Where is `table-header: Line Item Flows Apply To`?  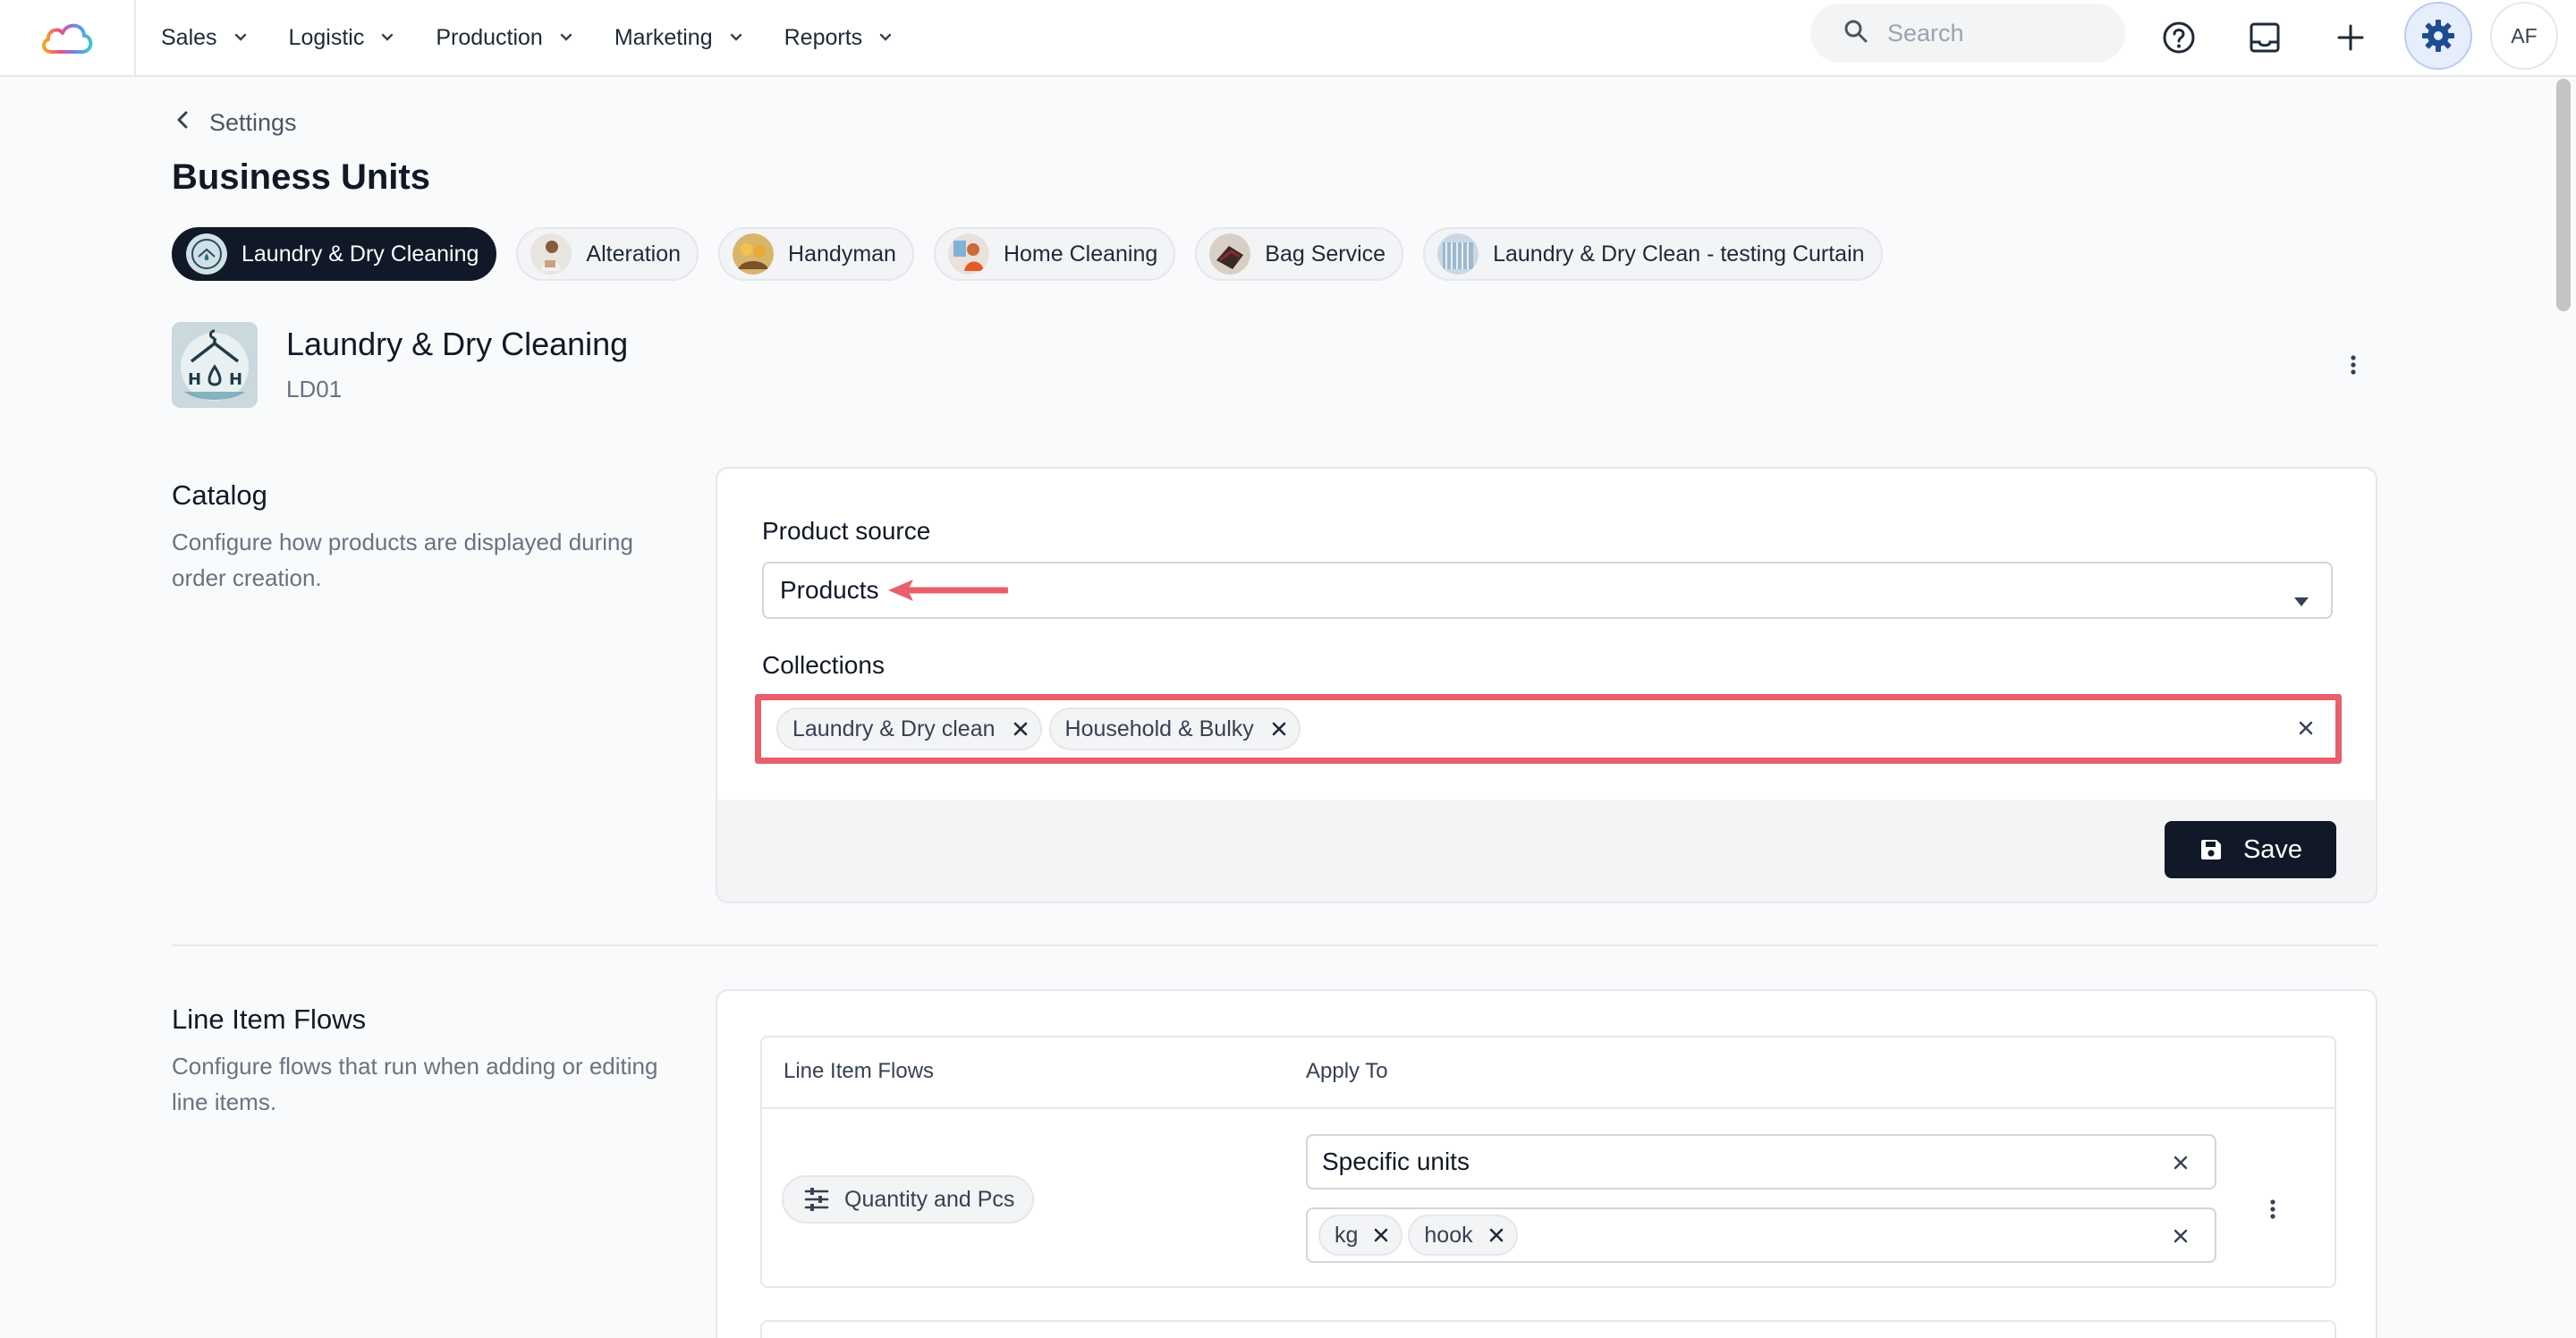
table-header: Line Item Flows Apply To is located at coordinates (1548, 1073).